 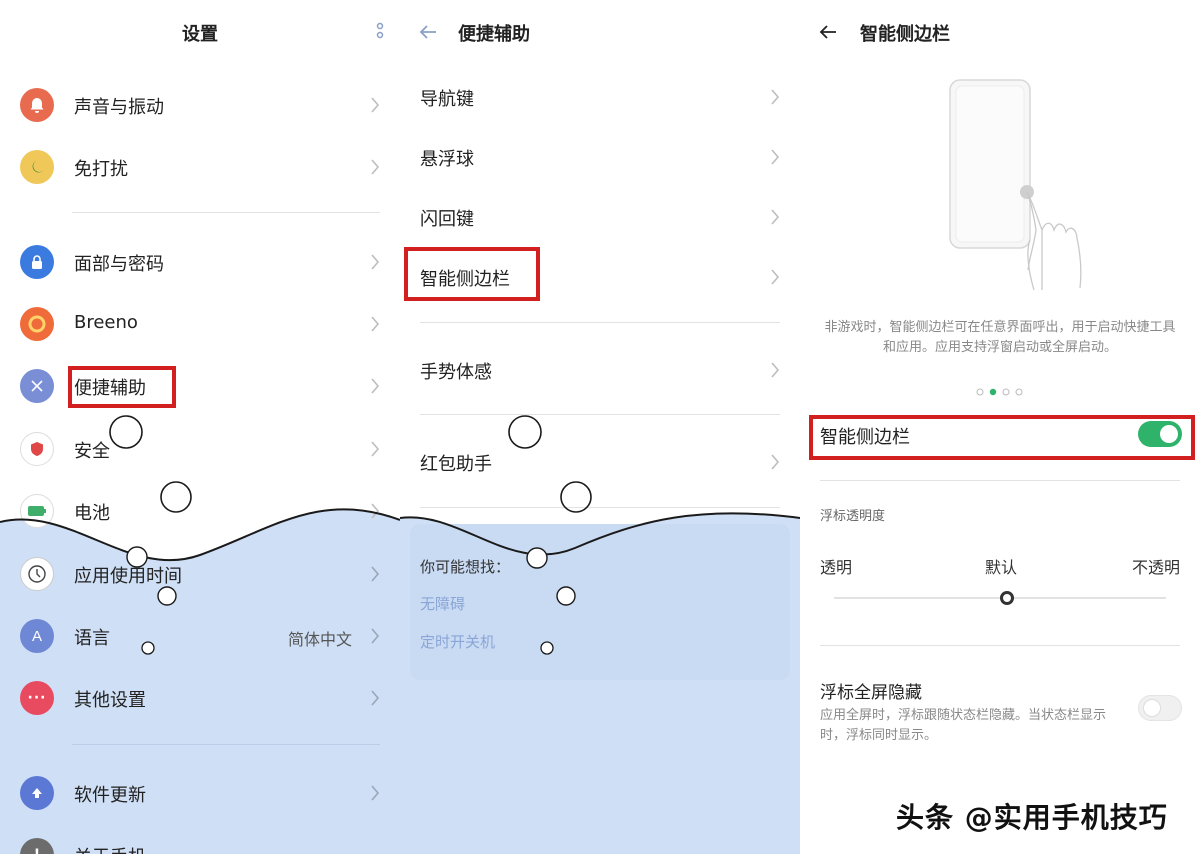 What do you see at coordinates (200, 842) in the screenshot?
I see `settings-item-about-phone: ! 关于手机` at bounding box center [200, 842].